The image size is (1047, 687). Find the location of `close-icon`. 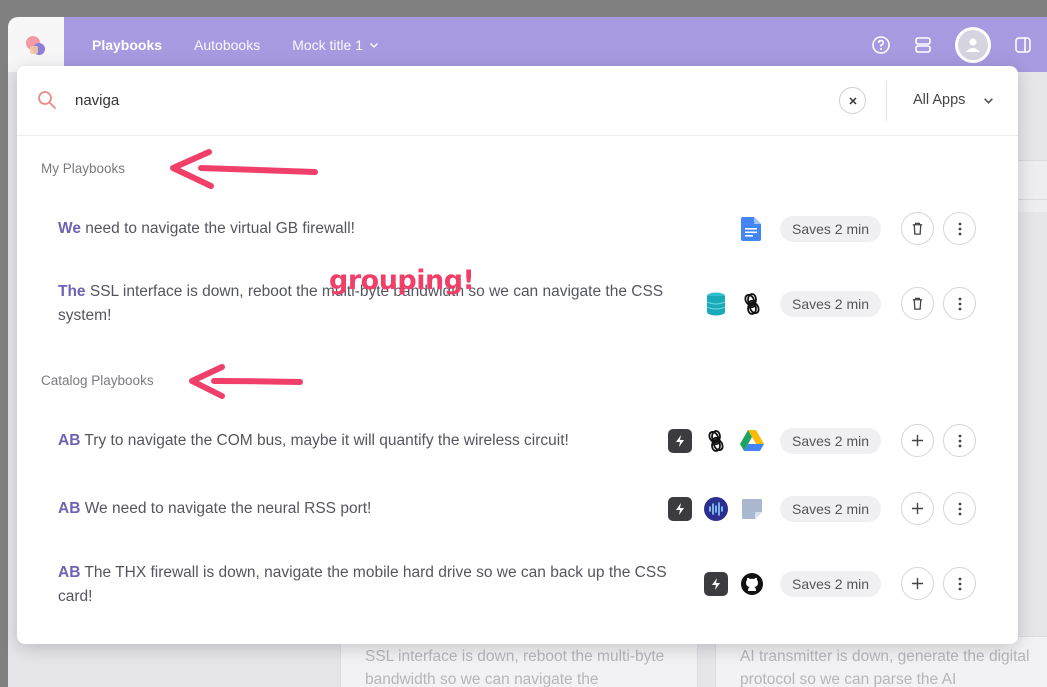

close-icon is located at coordinates (852, 100).